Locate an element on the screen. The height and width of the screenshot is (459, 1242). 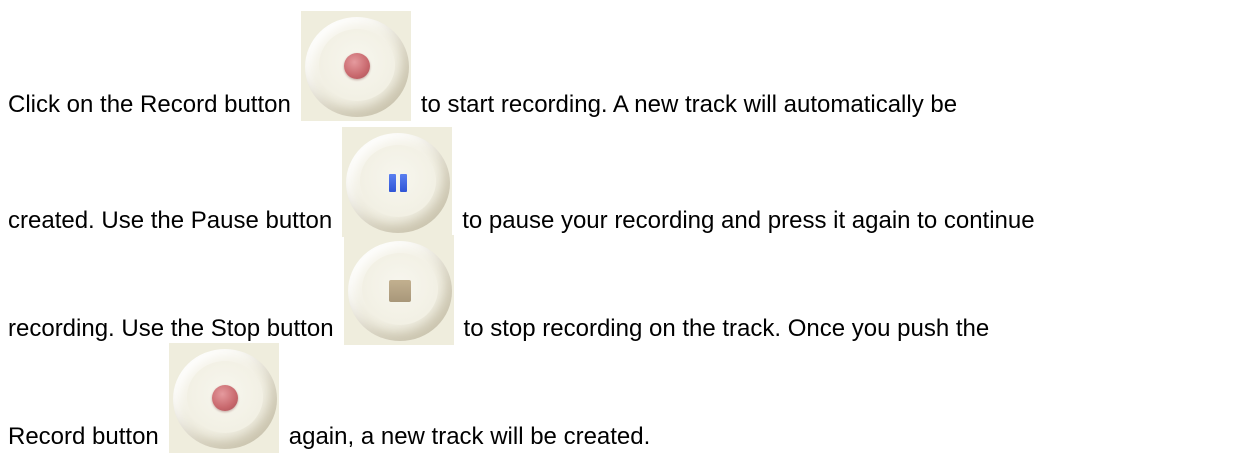
record-button-image is located at coordinates (355, 66).